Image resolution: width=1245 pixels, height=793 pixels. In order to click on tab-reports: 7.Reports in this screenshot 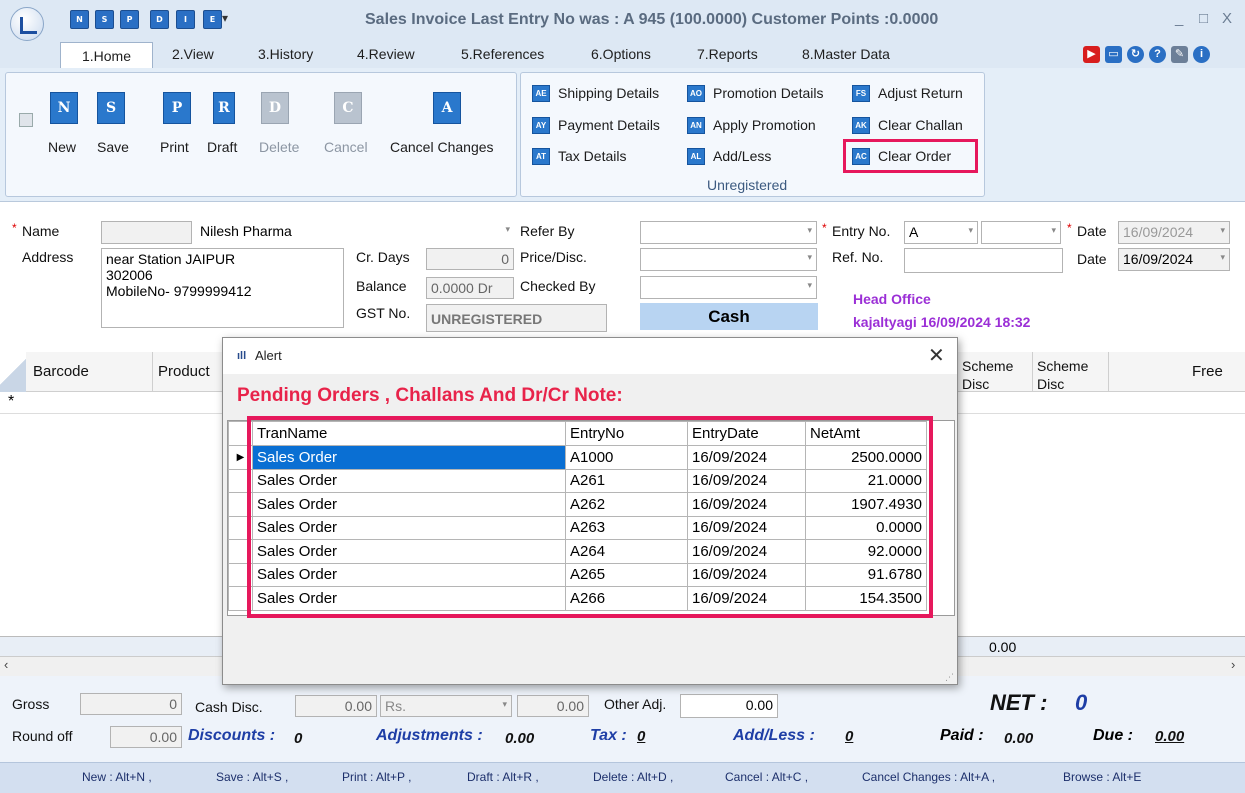, I will do `click(727, 54)`.